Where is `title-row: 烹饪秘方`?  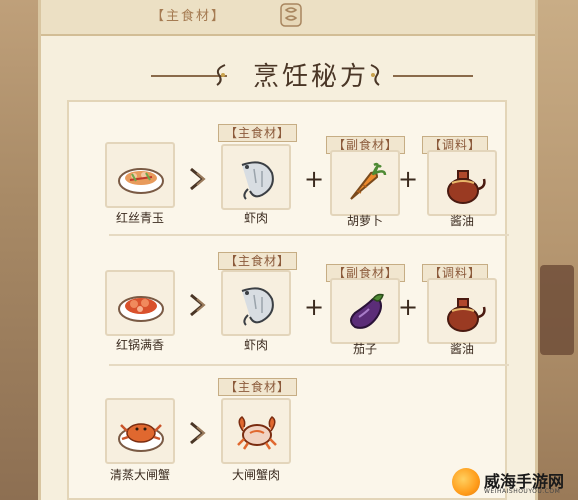
title-row: 烹饪秘方 is located at coordinates (288, 74).